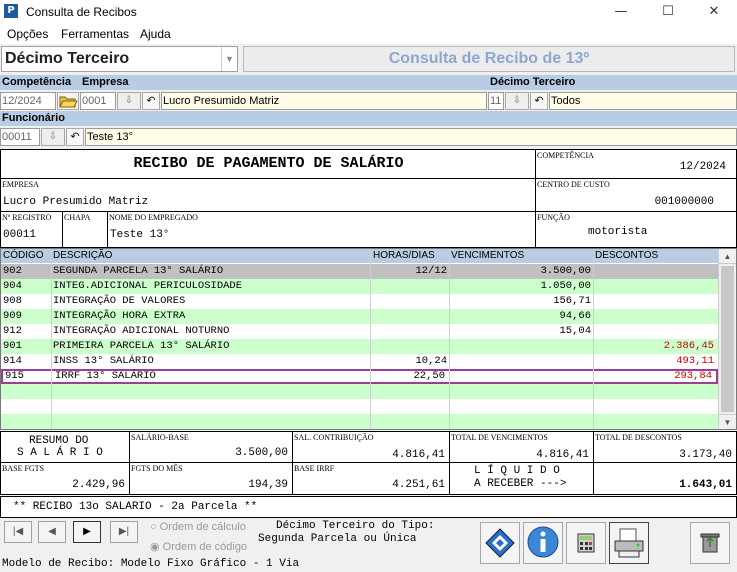 Image resolution: width=737 pixels, height=572 pixels. What do you see at coordinates (98, 485) in the screenshot?
I see `base-fgts-value: 2.429,96` at bounding box center [98, 485].